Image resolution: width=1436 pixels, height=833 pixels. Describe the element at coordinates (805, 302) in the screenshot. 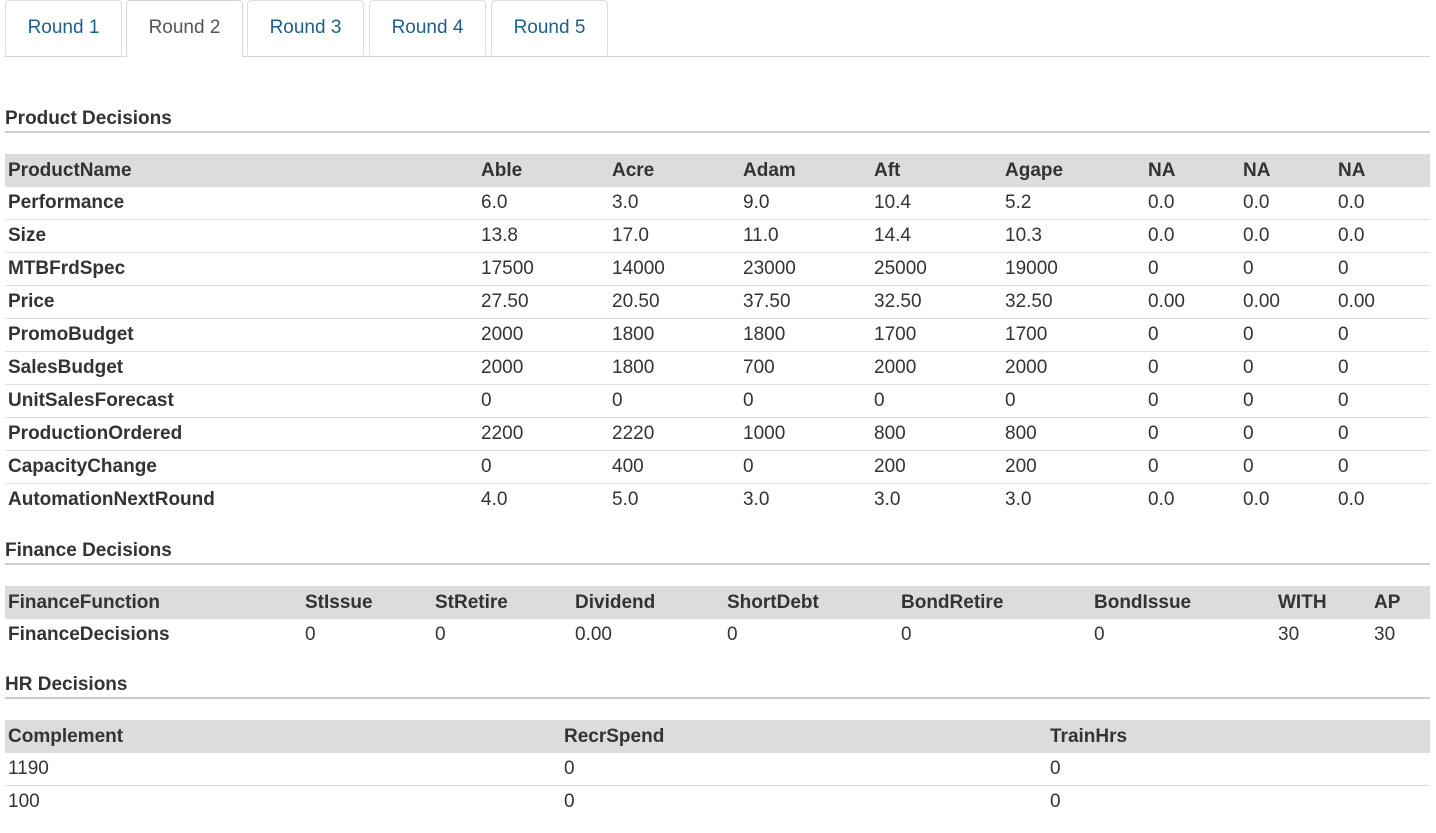

I see `table-cell: 37.50` at that location.